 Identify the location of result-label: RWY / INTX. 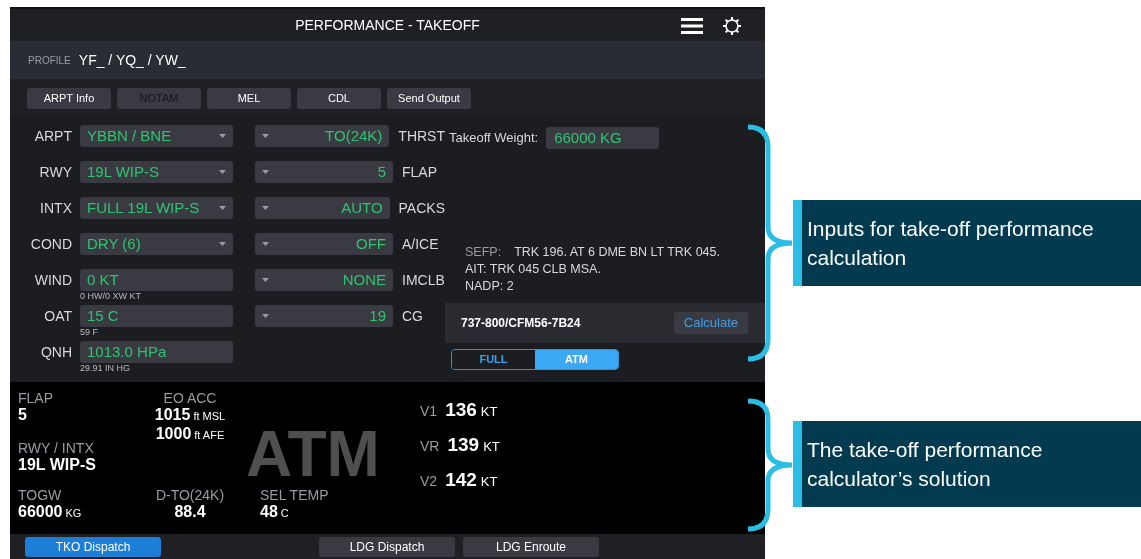
(56, 448).